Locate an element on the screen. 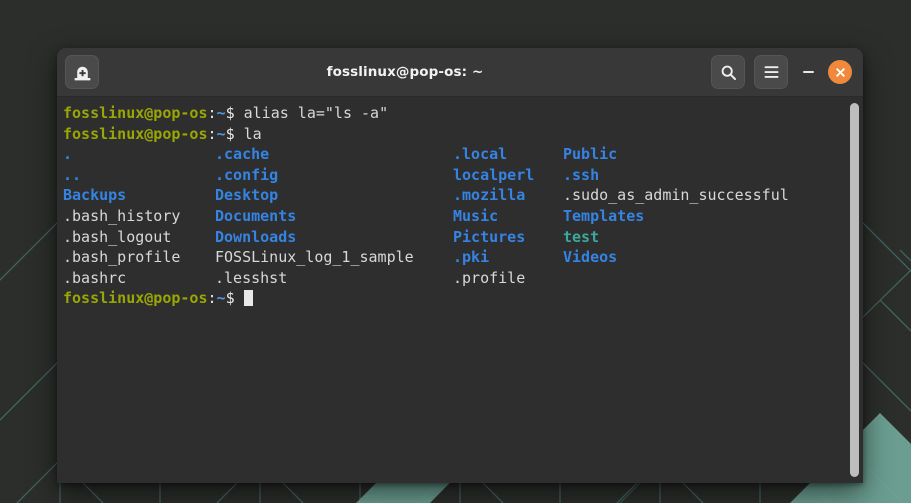  minimize-icon is located at coordinates (808, 72).